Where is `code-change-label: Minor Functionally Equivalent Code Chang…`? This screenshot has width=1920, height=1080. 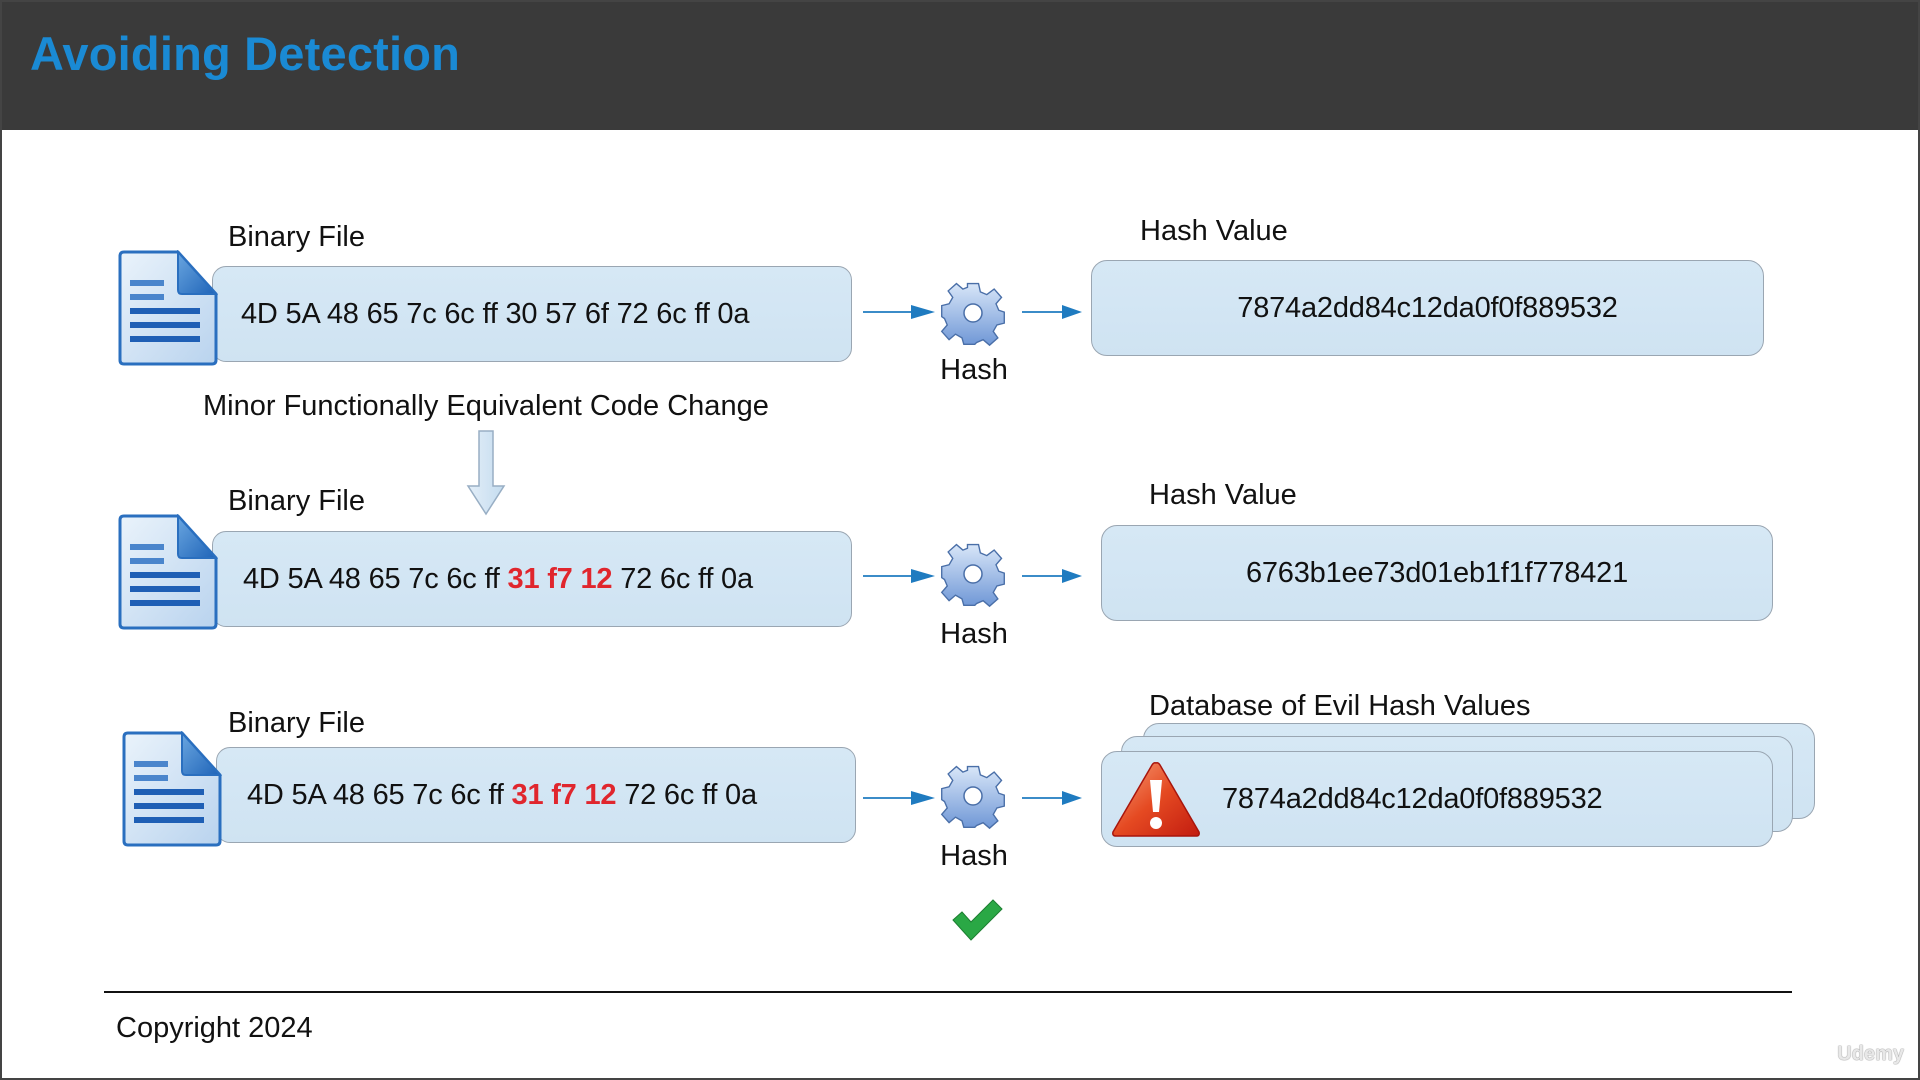 code-change-label: Minor Functionally Equivalent Code Chang… is located at coordinates (486, 406).